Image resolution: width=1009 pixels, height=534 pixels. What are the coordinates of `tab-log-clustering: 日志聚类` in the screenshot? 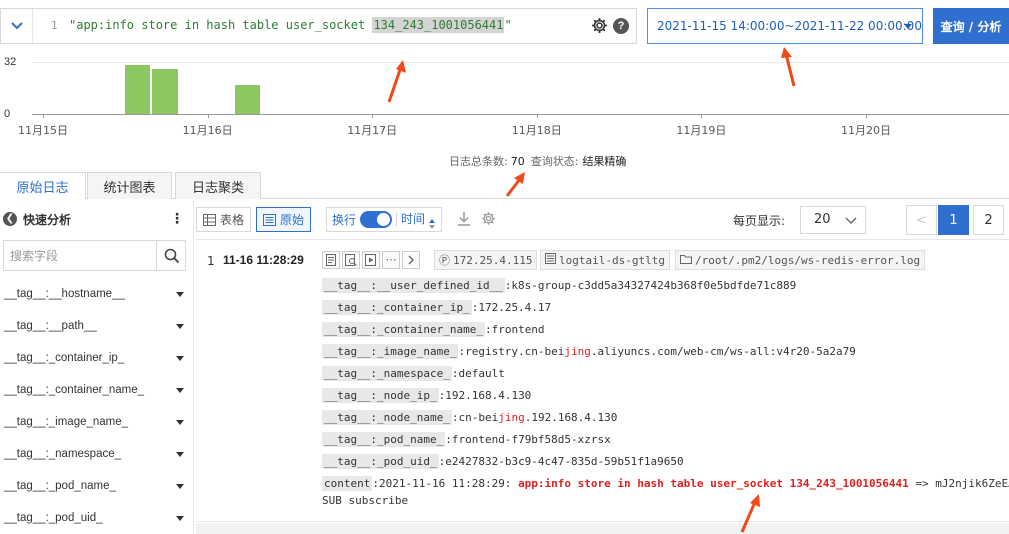 It's located at (218, 185).